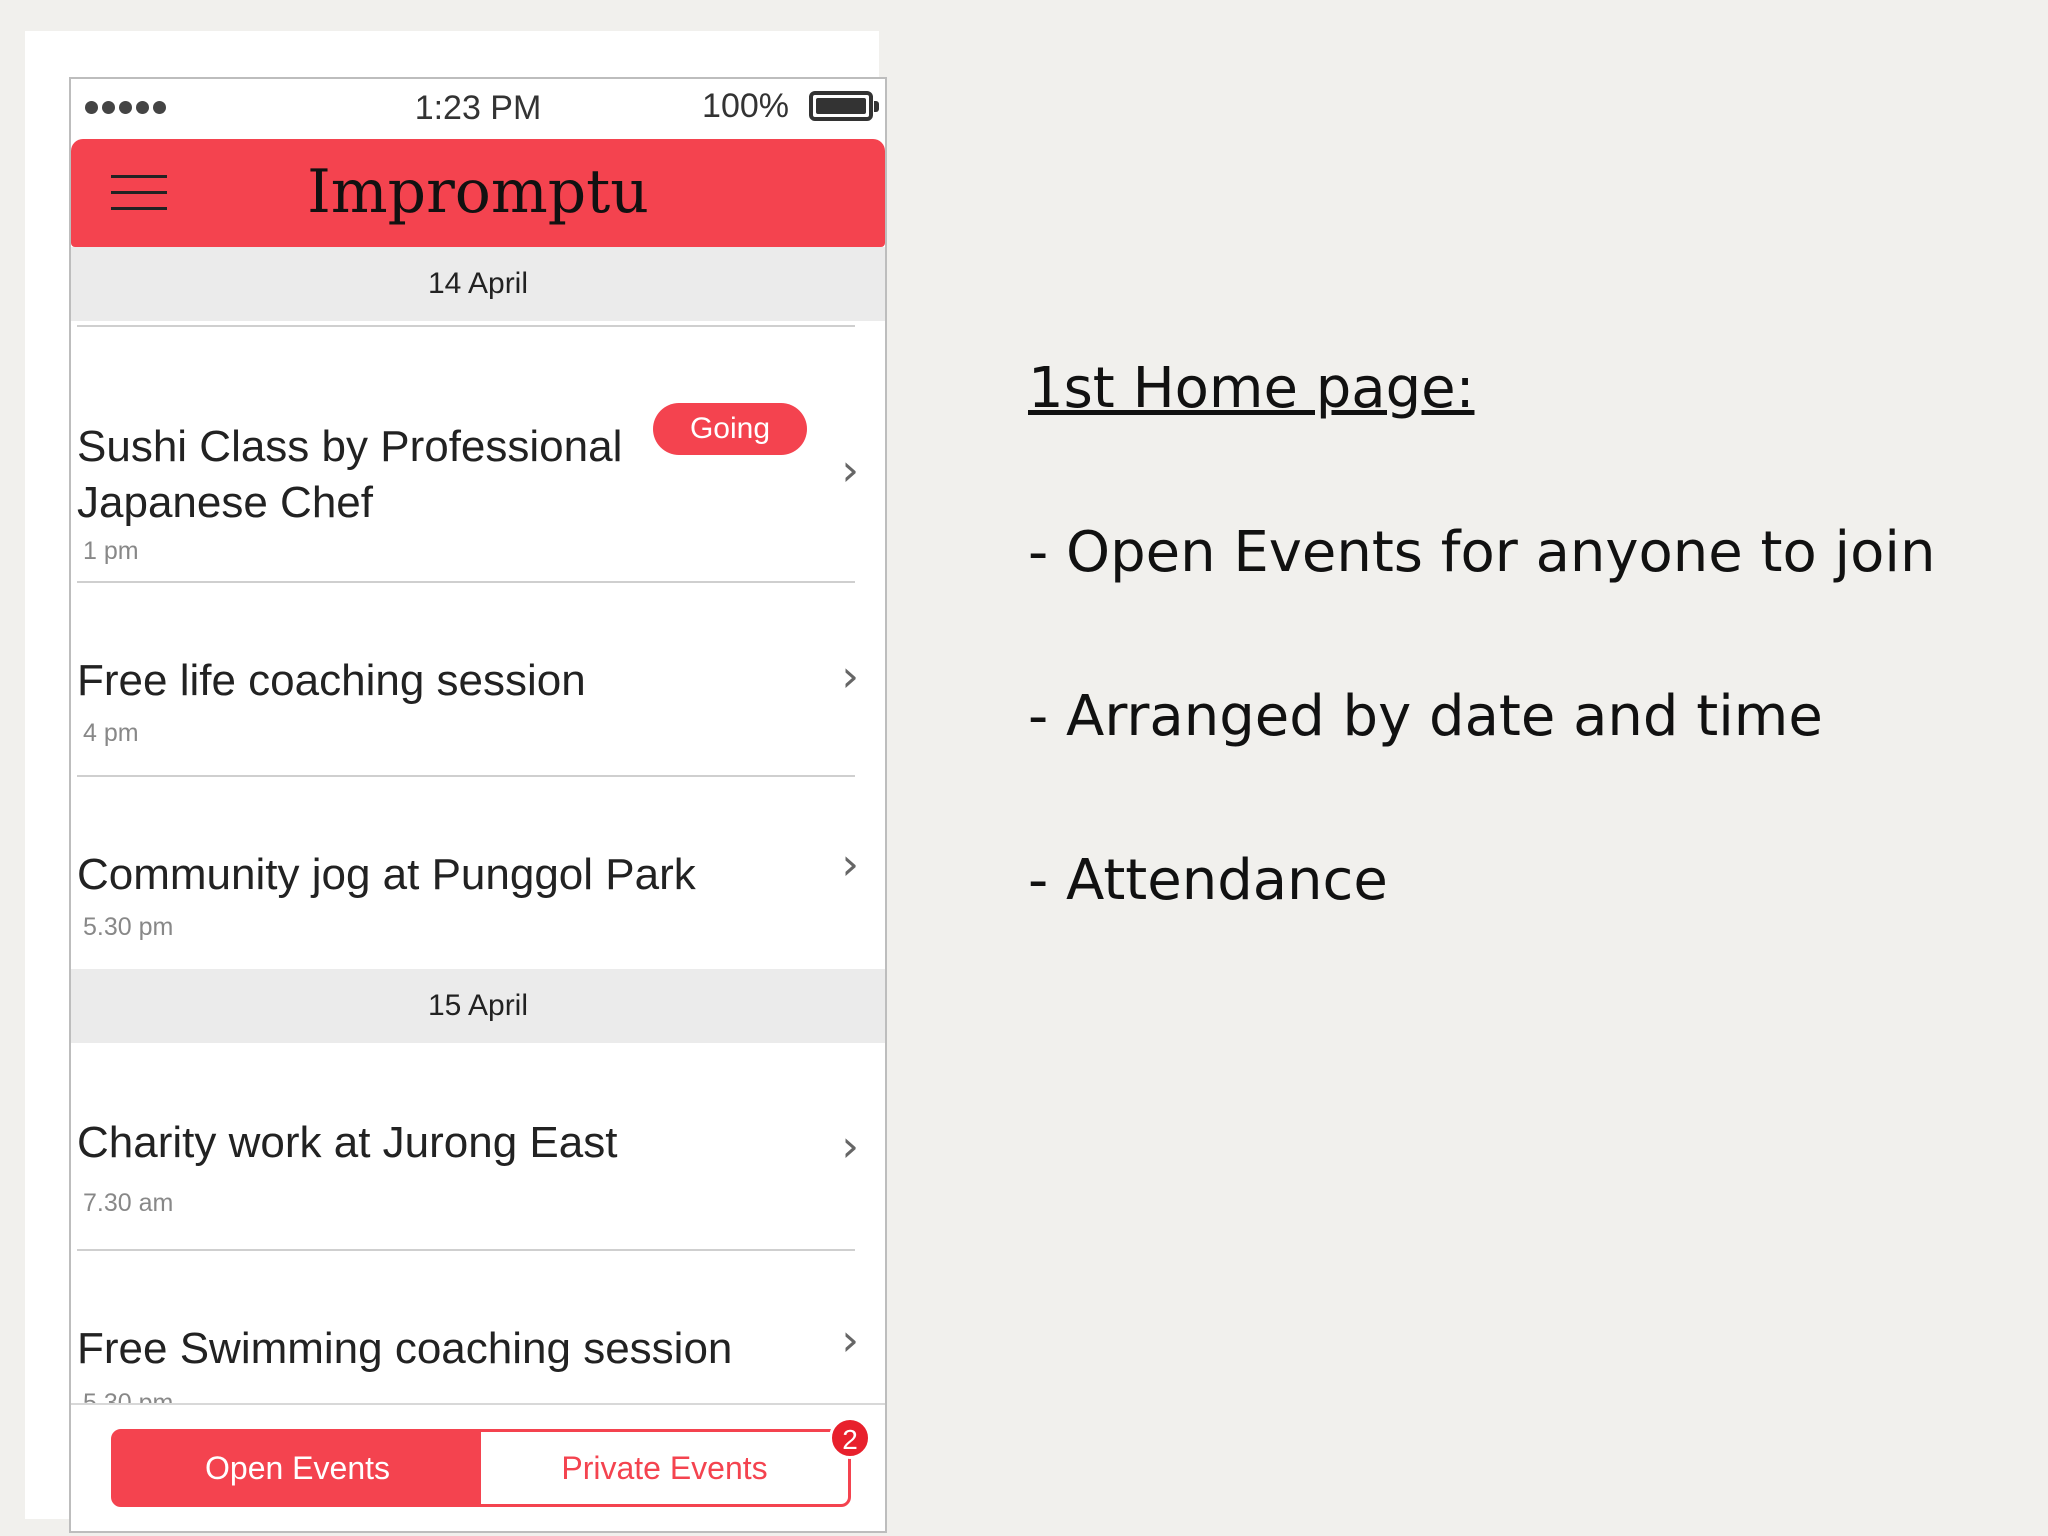  Describe the element at coordinates (347, 1142) in the screenshot. I see `event-title: Charity work at Jurong East` at that location.